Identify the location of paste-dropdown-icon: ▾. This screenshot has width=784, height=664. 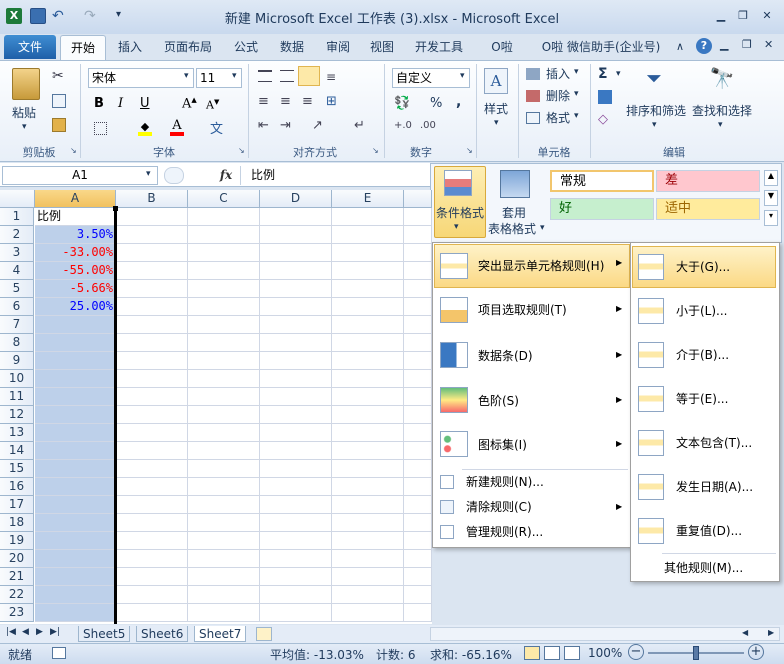
(24, 127).